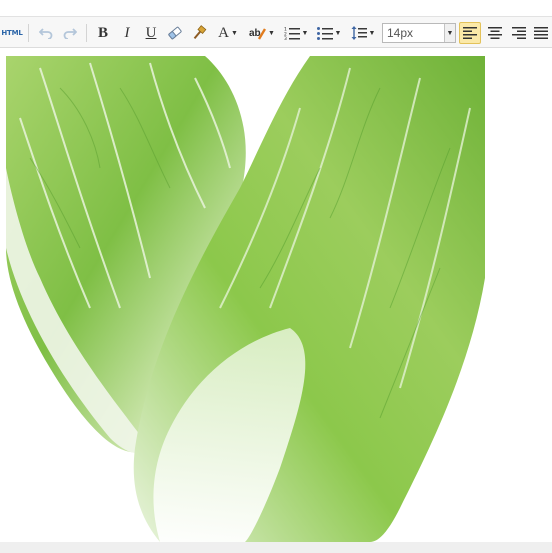  I want to click on unordered-list-button: ▼, so click(329, 33).